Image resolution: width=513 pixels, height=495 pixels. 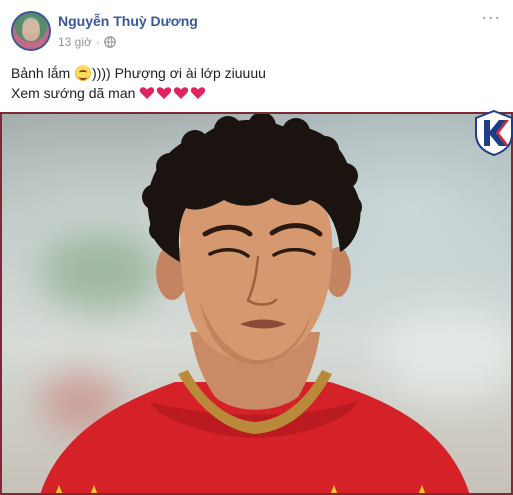 I want to click on smiling-face-emoji-icon, so click(x=83, y=73).